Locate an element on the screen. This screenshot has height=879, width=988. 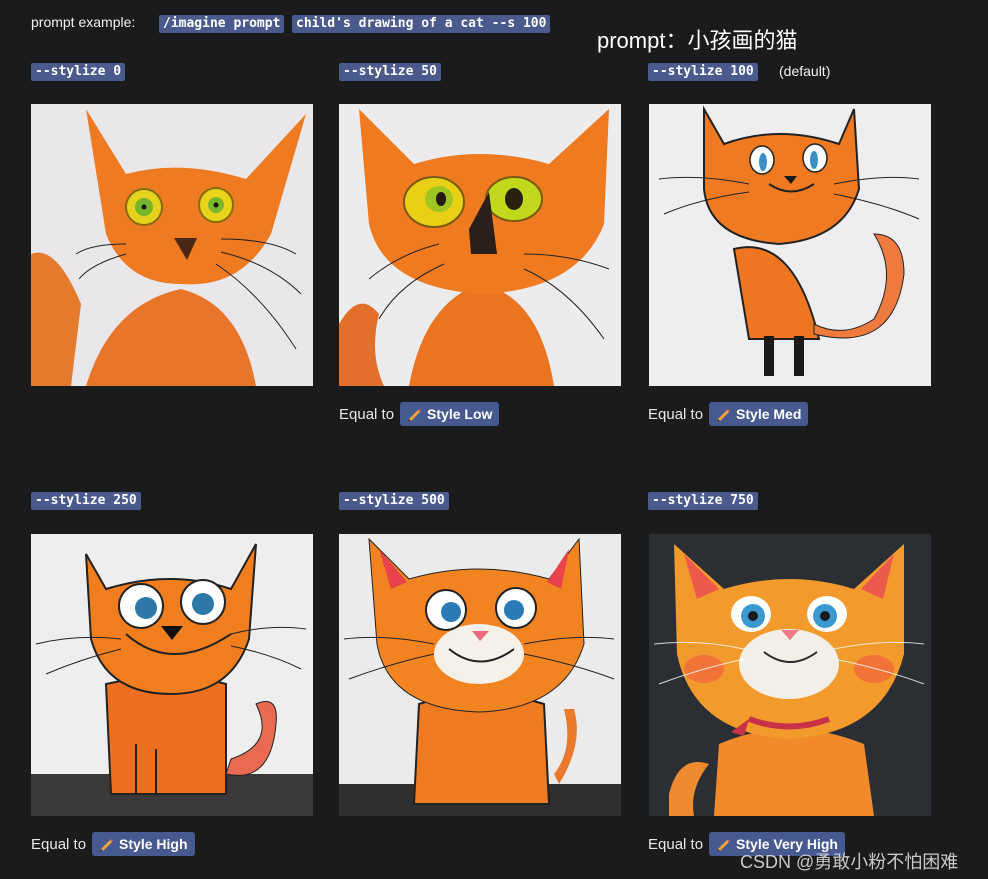
stylize-50-label: --stylize 50 is located at coordinates (390, 72).